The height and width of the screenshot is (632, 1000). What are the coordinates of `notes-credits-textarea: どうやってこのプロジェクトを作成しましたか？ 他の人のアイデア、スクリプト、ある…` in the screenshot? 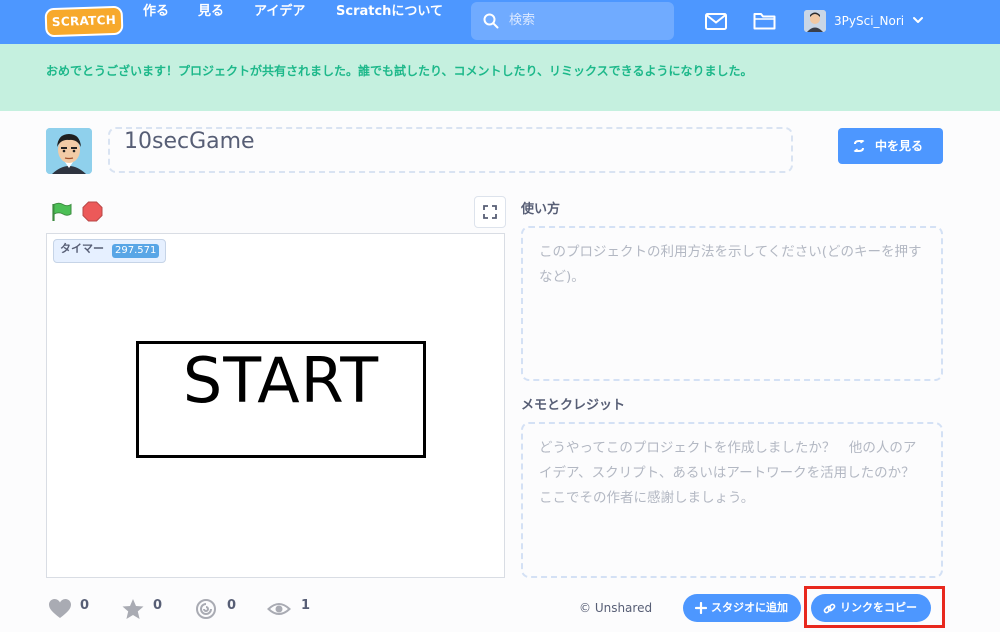 It's located at (732, 500).